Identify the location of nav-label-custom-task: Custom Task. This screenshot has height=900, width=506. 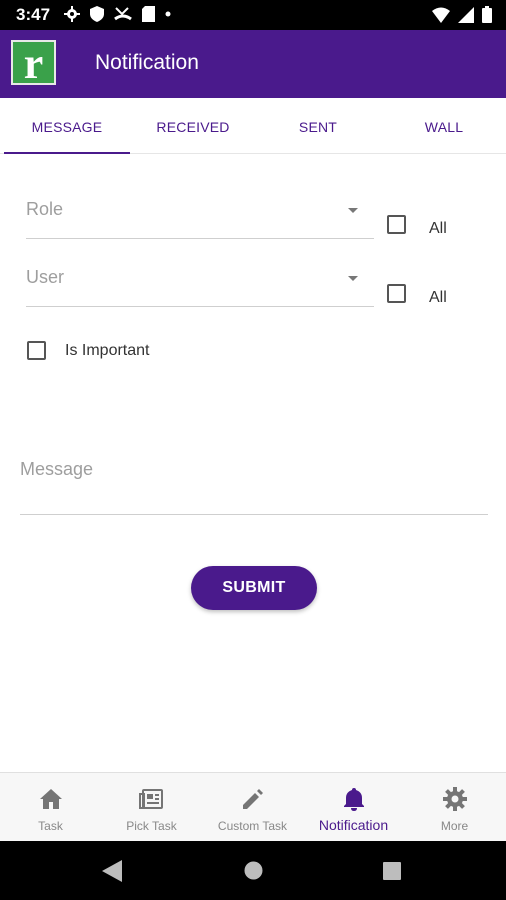
(252, 826).